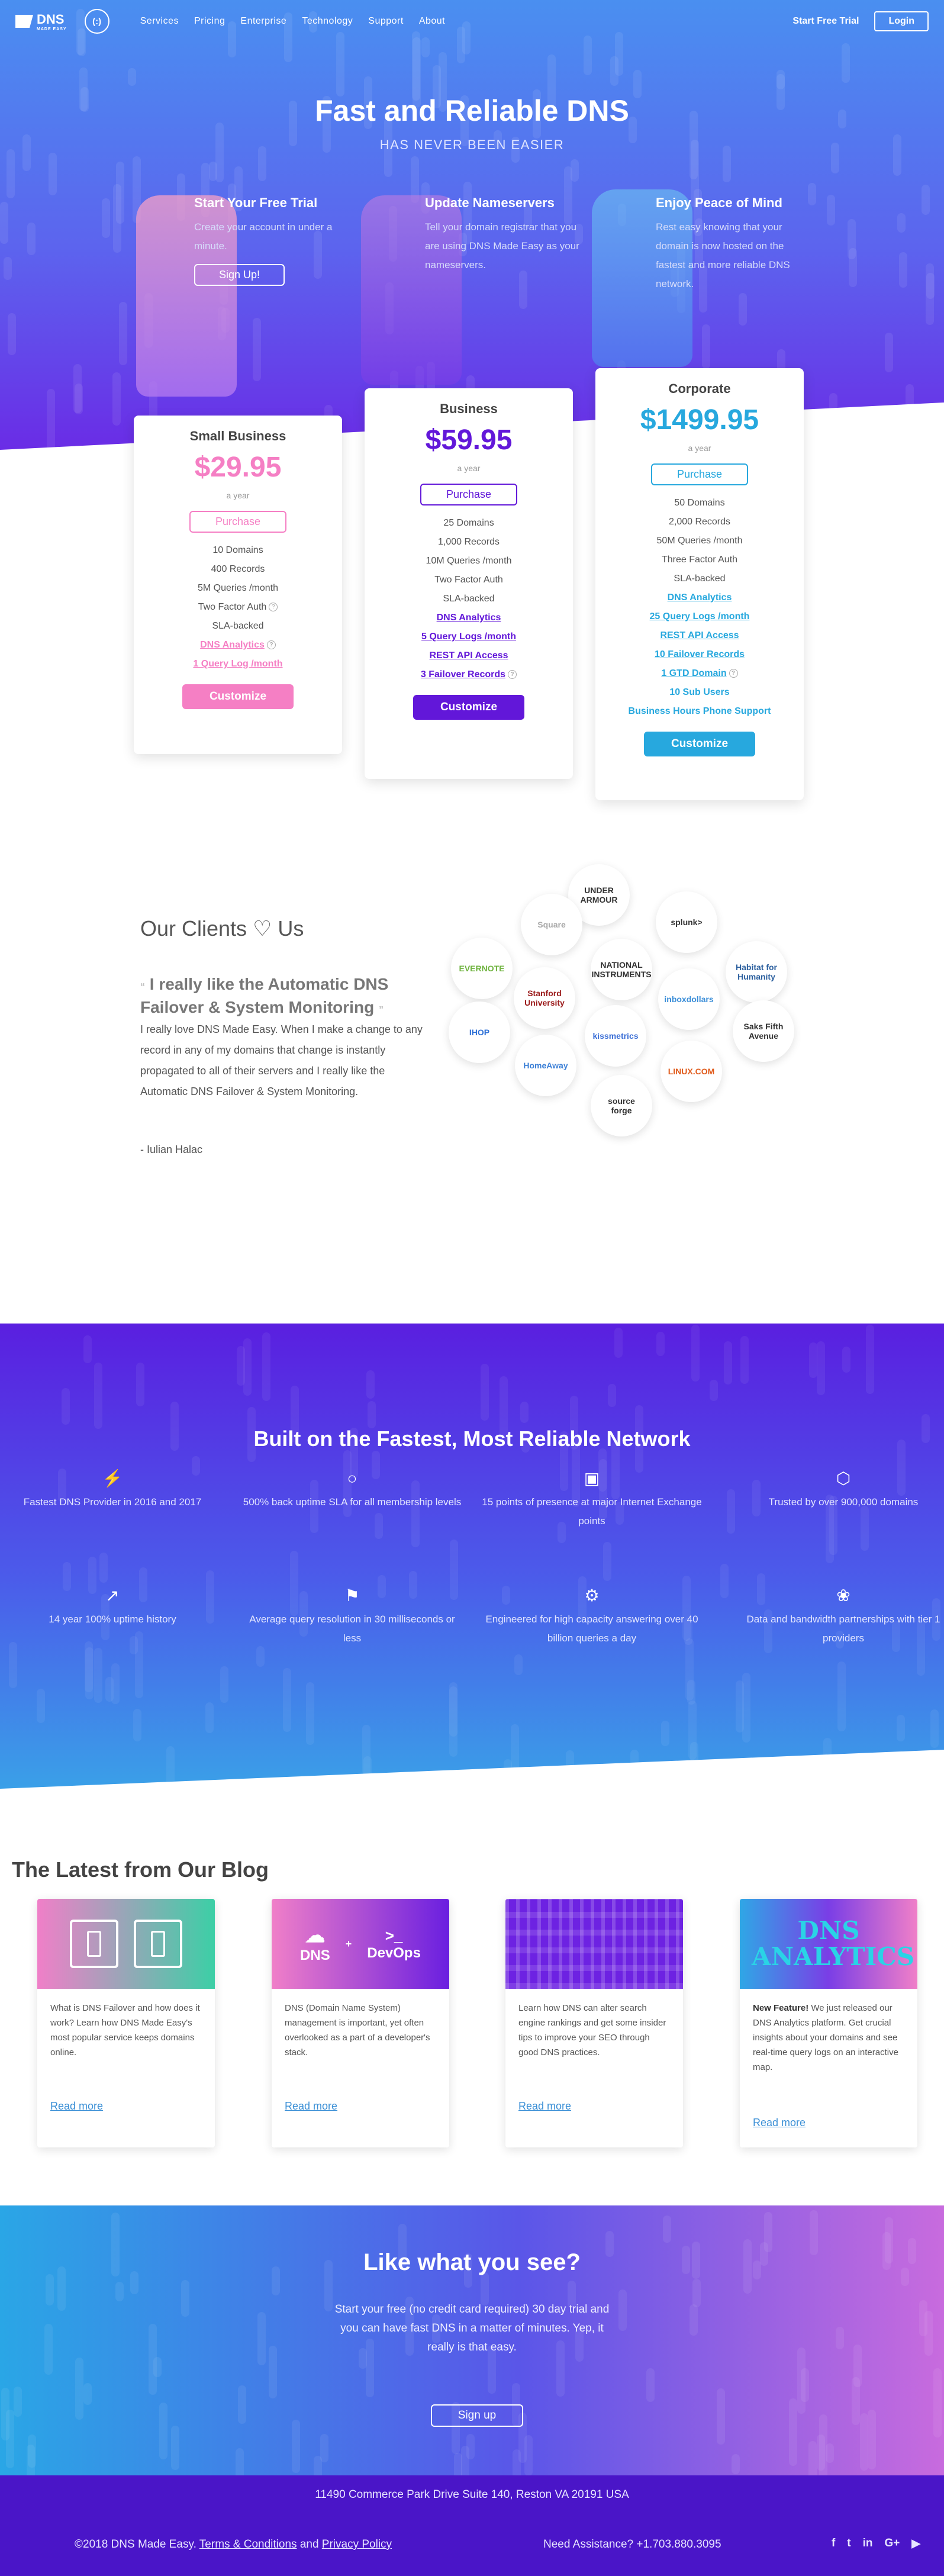 This screenshot has width=944, height=2576. Describe the element at coordinates (719, 202) in the screenshot. I see `step-title: Enjoy Peace of Mind` at that location.